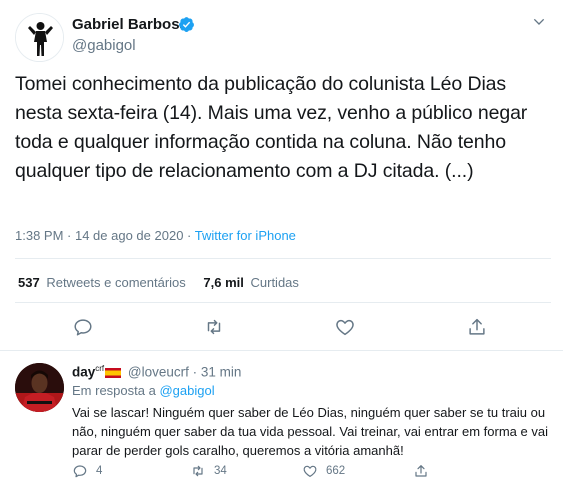 The width and height of the screenshot is (563, 485). What do you see at coordinates (29, 282) in the screenshot?
I see `retweets-count: 537` at bounding box center [29, 282].